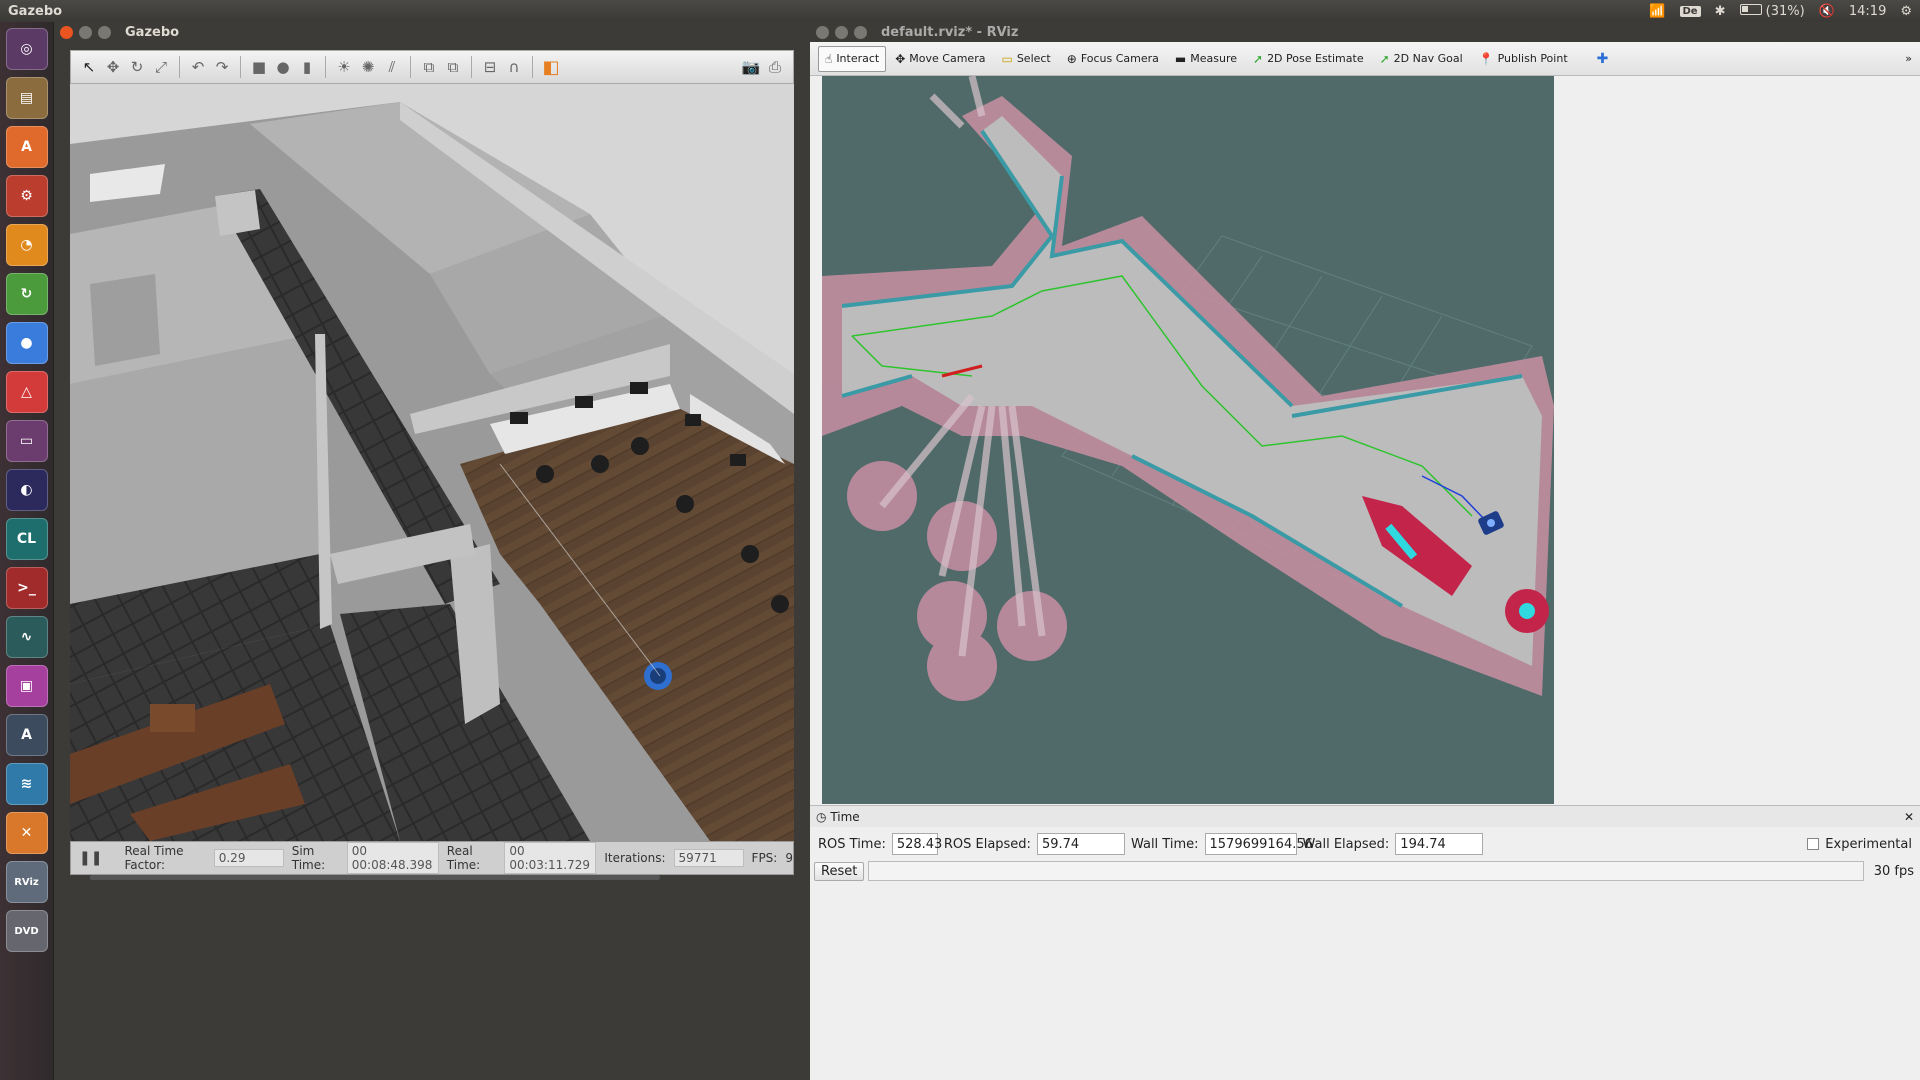  Describe the element at coordinates (26, 343) in the screenshot. I see `chrome-icon: ●` at that location.